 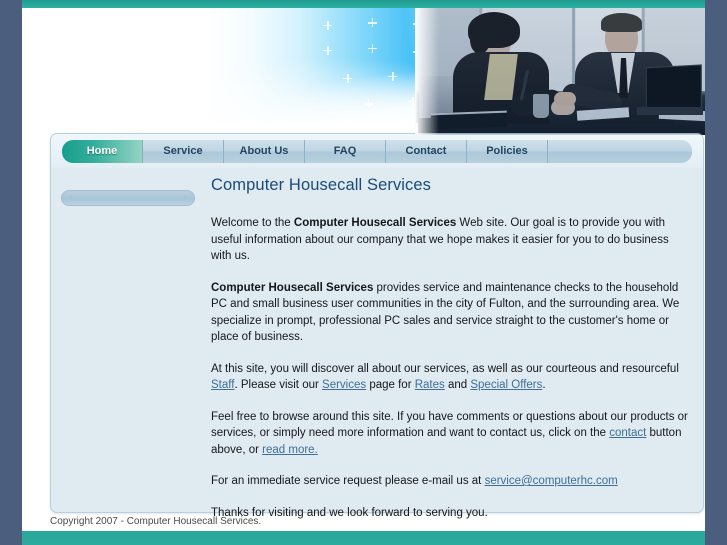 I want to click on contact-link: contact, so click(x=627, y=433).